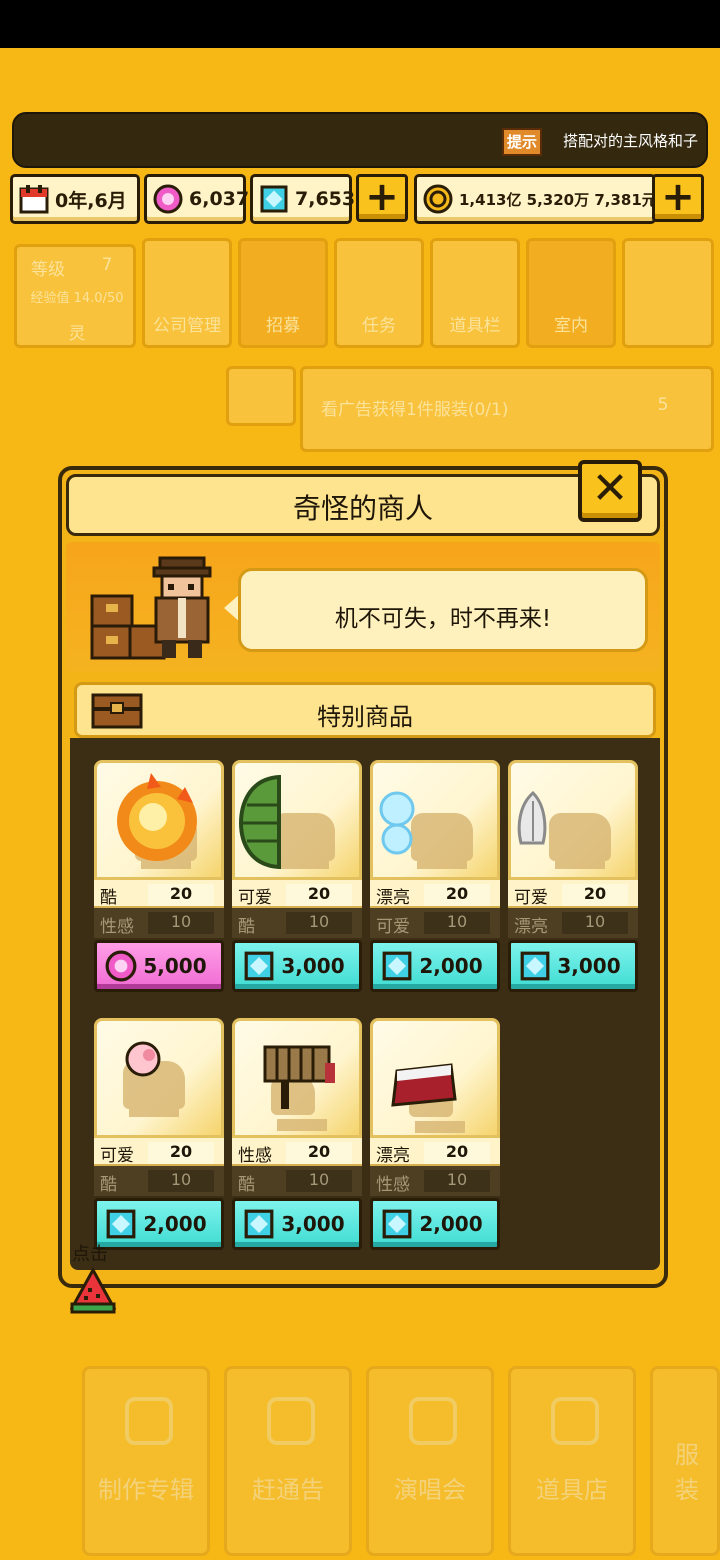 This screenshot has width=720, height=1560. I want to click on shop-item: 性感 20 酷 10 3,000, so click(297, 1135).